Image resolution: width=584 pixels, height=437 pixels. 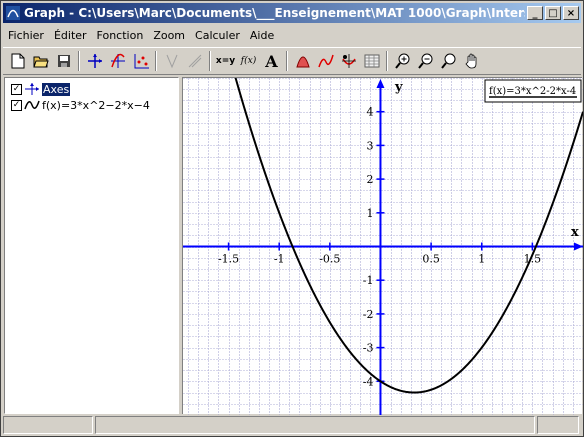 I want to click on y-tick-label: -1, so click(x=368, y=280).